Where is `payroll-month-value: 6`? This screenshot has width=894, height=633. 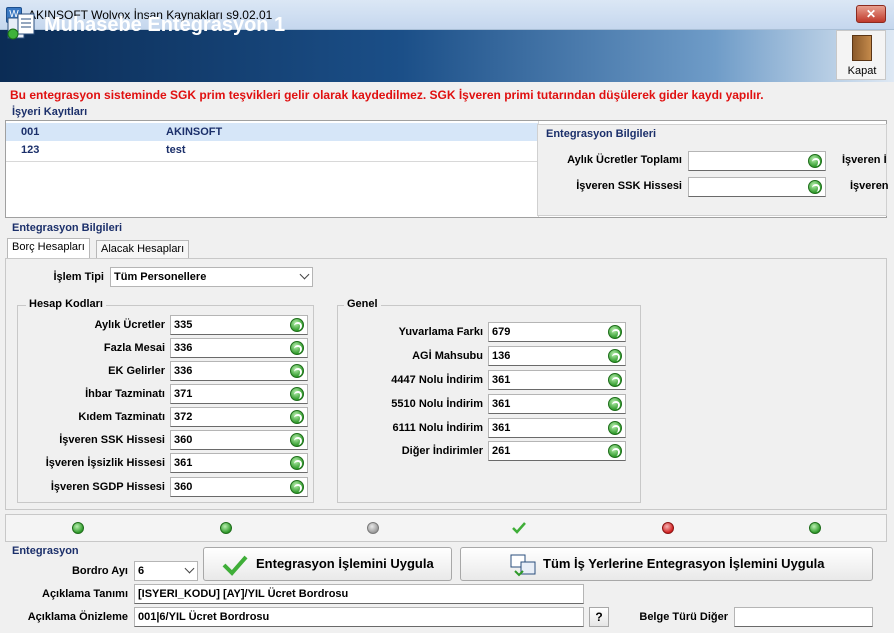
payroll-month-value: 6 is located at coordinates (141, 571).